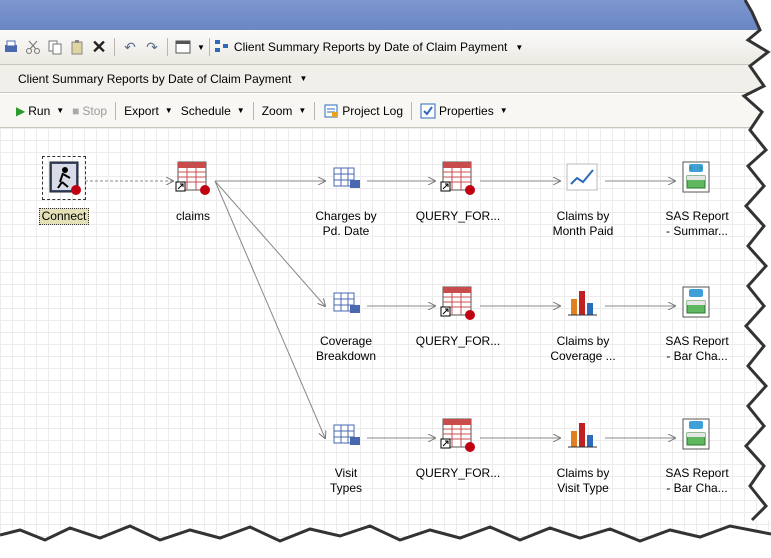 Image resolution: width=771 pixels, height=558 pixels. Describe the element at coordinates (583, 456) in the screenshot. I see `node-claims-visit-chart: Claims by Visit Type` at that location.